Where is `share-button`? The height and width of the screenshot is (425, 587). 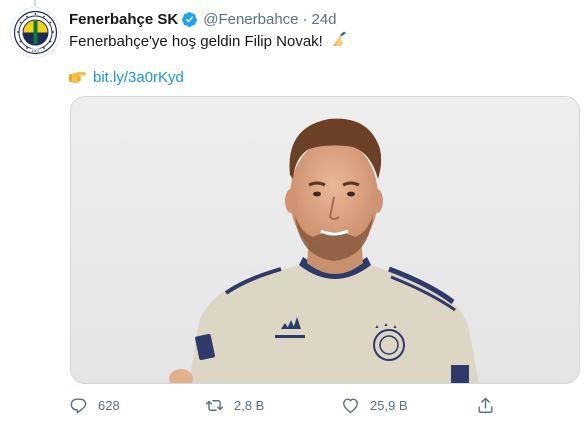 share-button is located at coordinates (485, 405).